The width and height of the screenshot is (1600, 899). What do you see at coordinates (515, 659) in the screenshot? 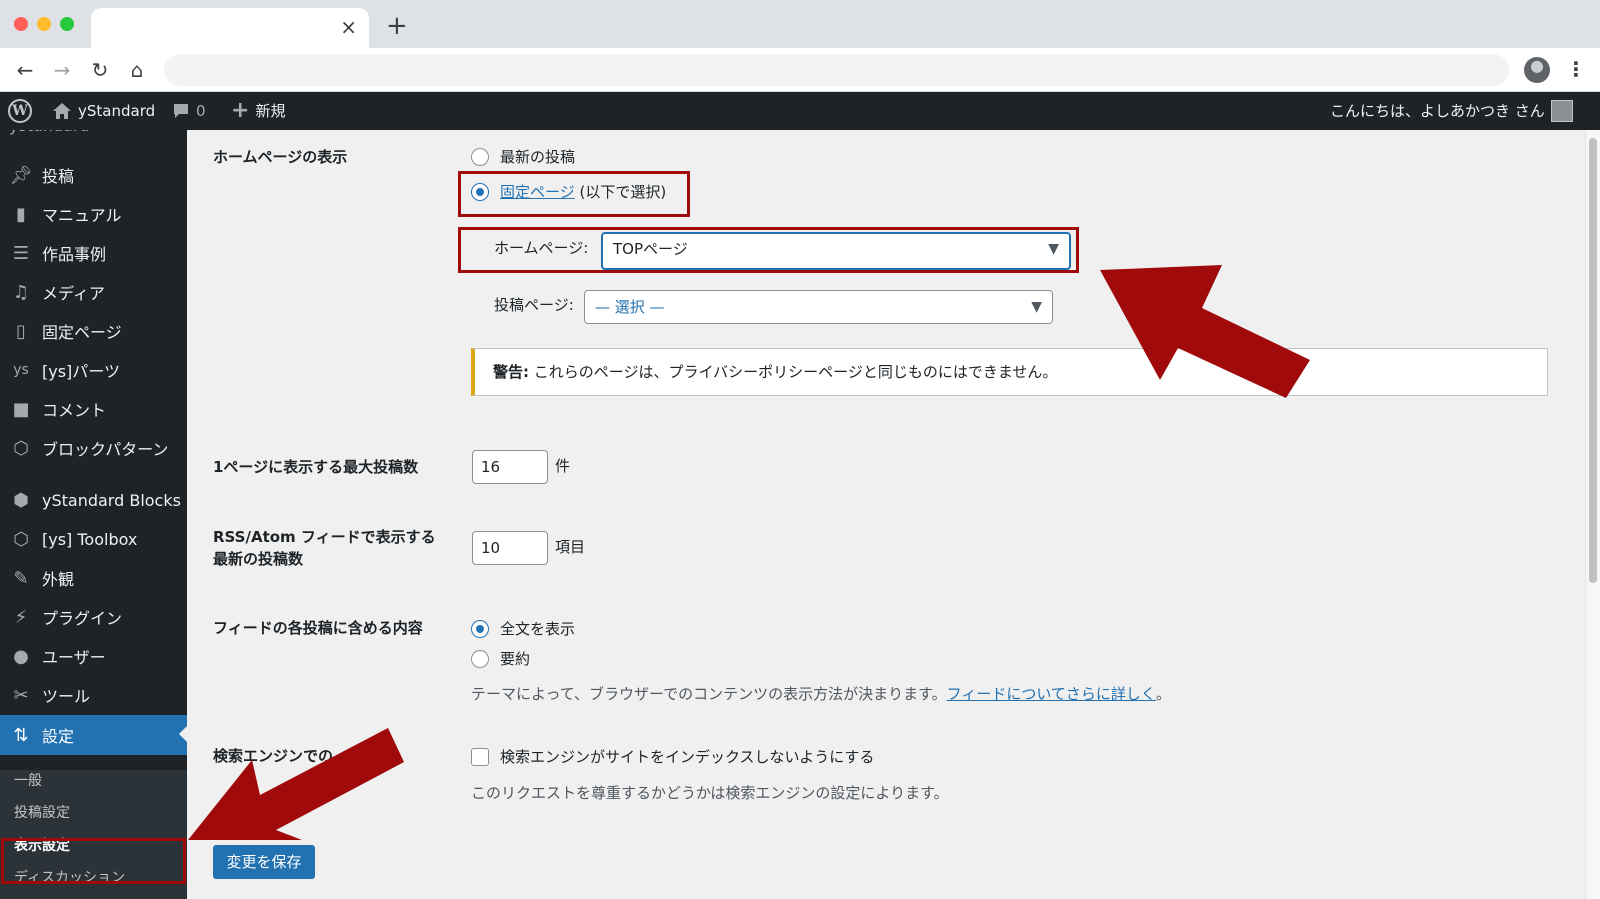
I see `summary-label: 要約` at bounding box center [515, 659].